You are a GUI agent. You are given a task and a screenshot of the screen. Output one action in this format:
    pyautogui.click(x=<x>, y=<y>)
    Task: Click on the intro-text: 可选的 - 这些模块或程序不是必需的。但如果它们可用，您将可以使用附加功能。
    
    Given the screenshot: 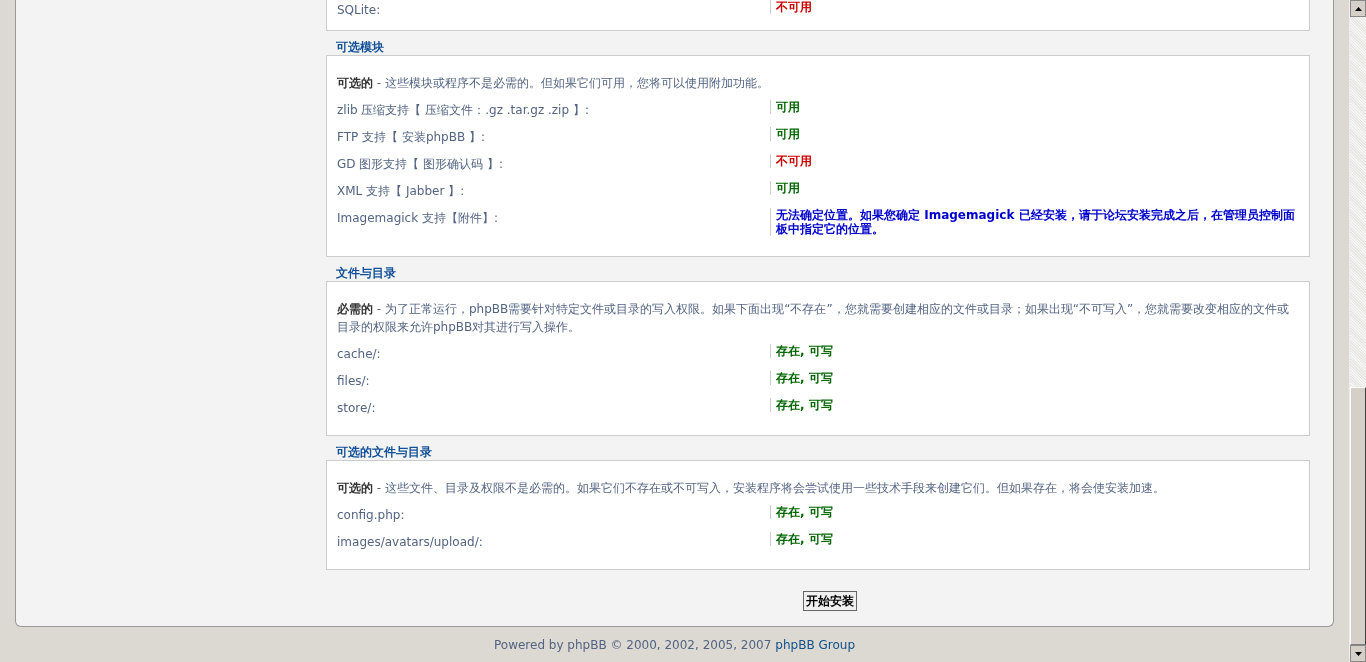 What is the action you would take?
    pyautogui.click(x=553, y=83)
    